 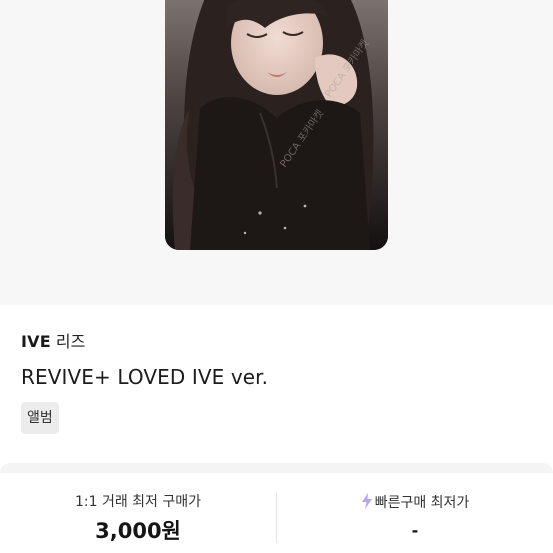 I want to click on artist-line: IVE 리즈, so click(x=53, y=342).